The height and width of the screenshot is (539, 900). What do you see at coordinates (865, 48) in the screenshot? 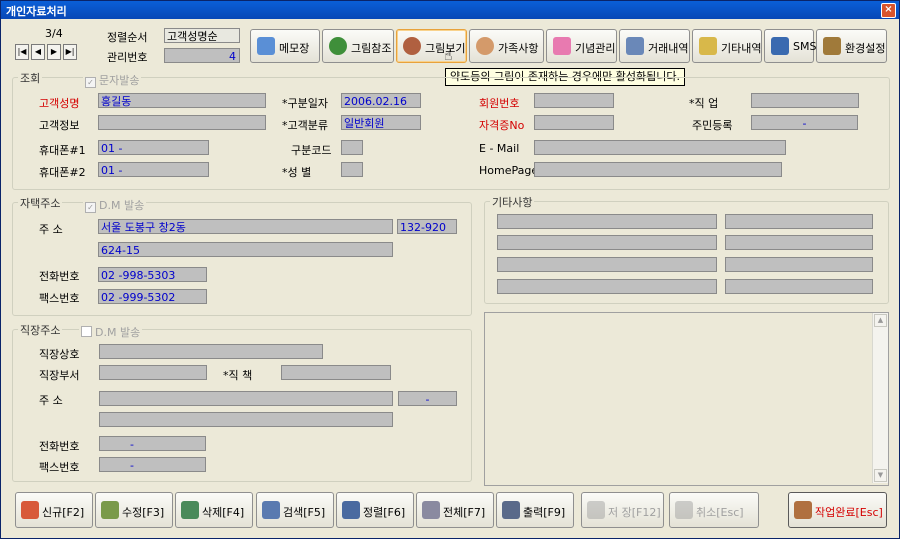
I see `settings-button-label: 환경설정` at bounding box center [865, 48].